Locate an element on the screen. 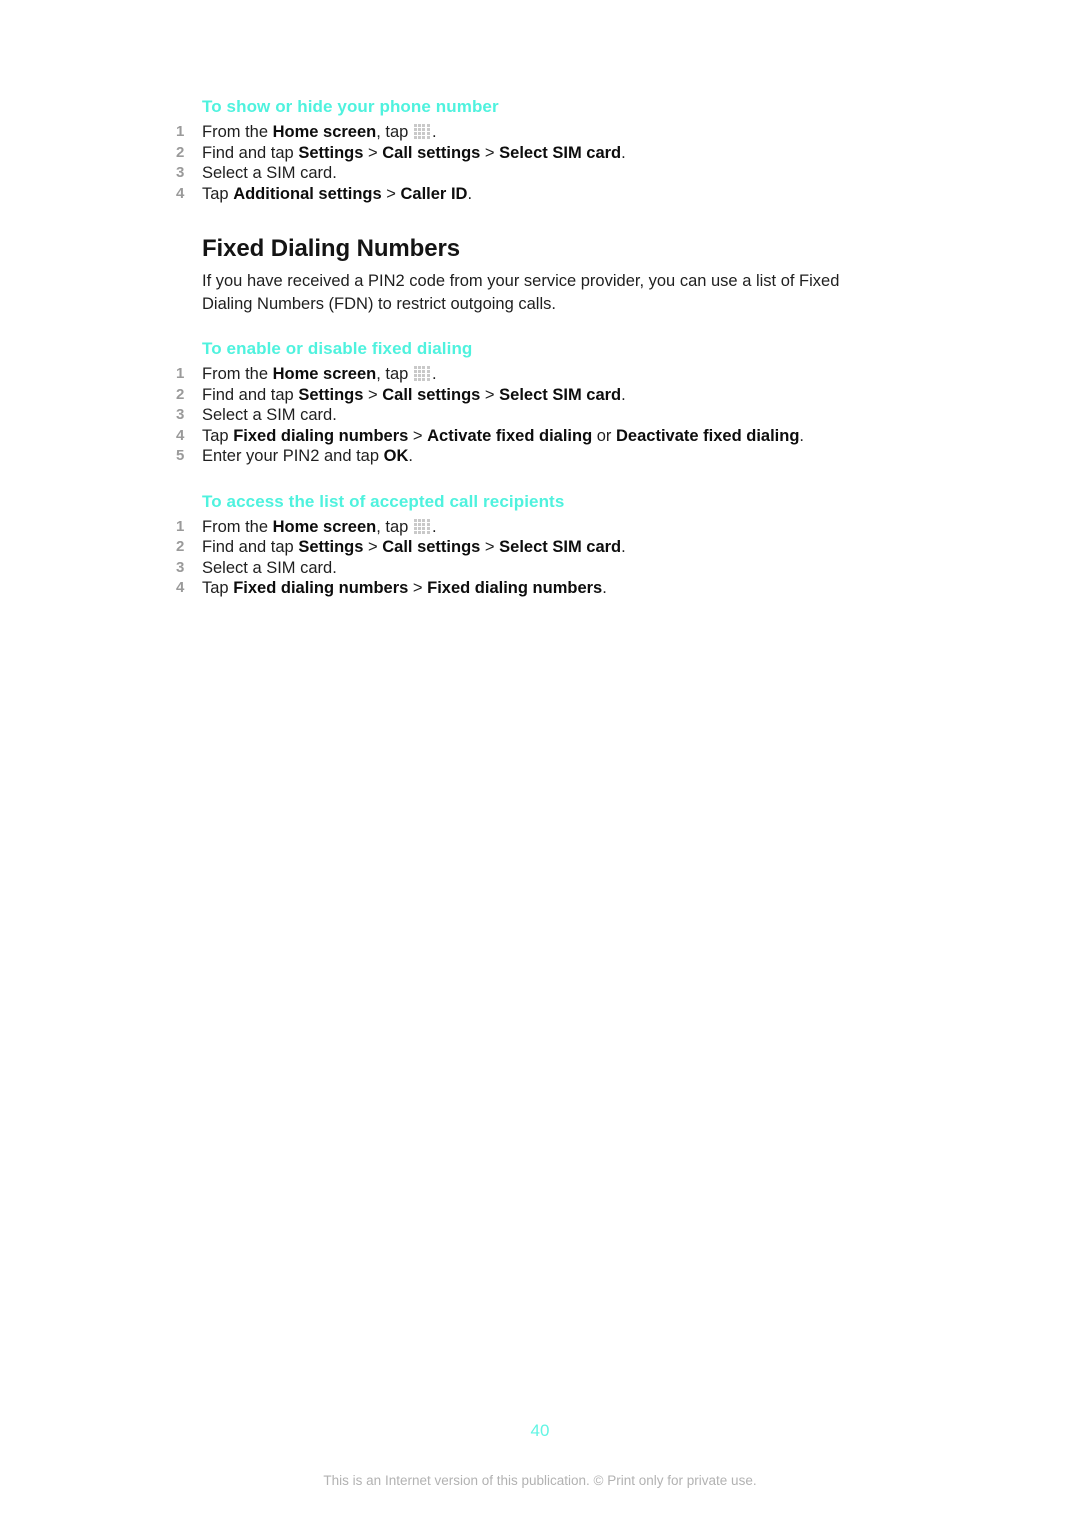 This screenshot has height=1527, width=1080. heading-show-hide-phone-number: To show or hide your phone number is located at coordinates (350, 106).